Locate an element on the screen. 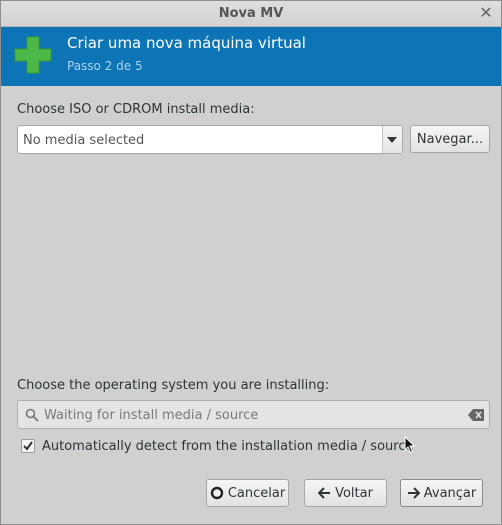 The height and width of the screenshot is (525, 502). forward-button: Avançar is located at coordinates (441, 493).